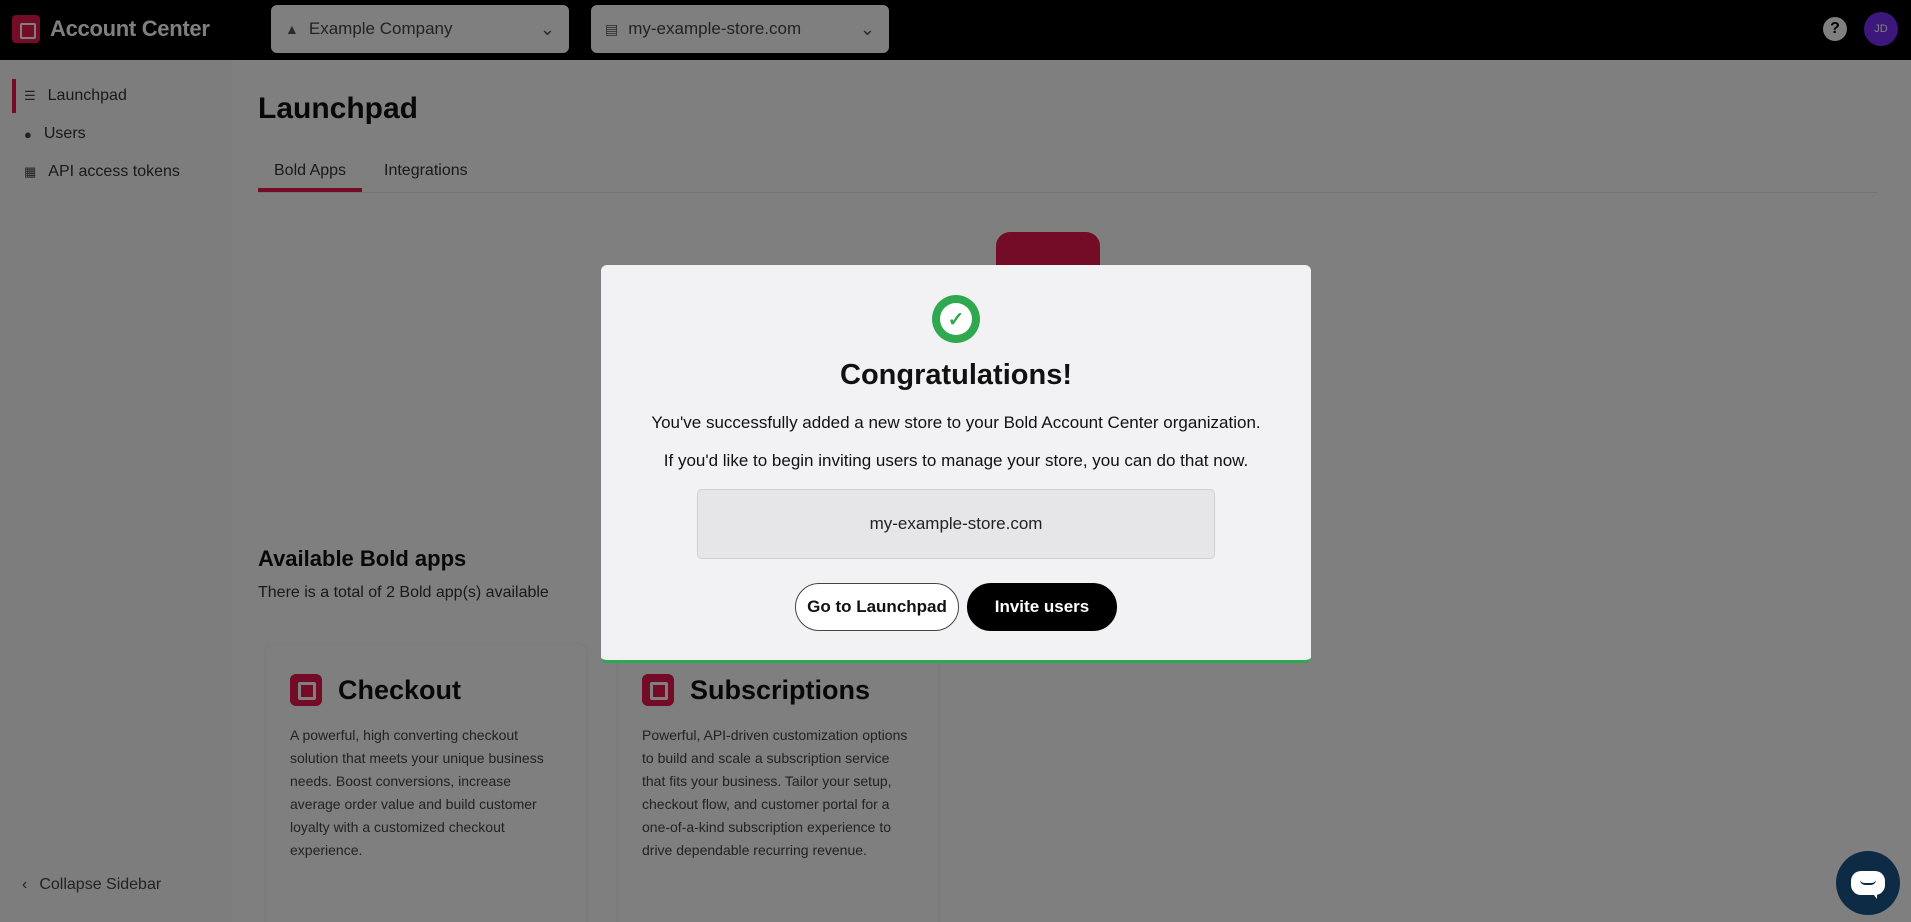  I want to click on store-name-field: my-example-store.com, so click(956, 524).